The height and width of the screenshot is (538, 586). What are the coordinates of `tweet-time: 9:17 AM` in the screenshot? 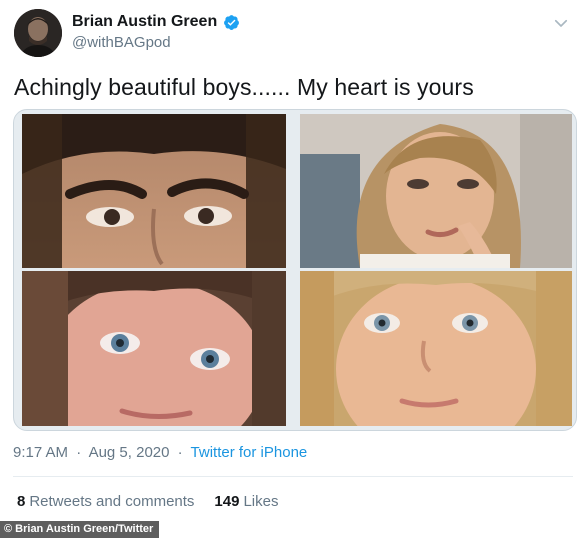 It's located at (40, 452).